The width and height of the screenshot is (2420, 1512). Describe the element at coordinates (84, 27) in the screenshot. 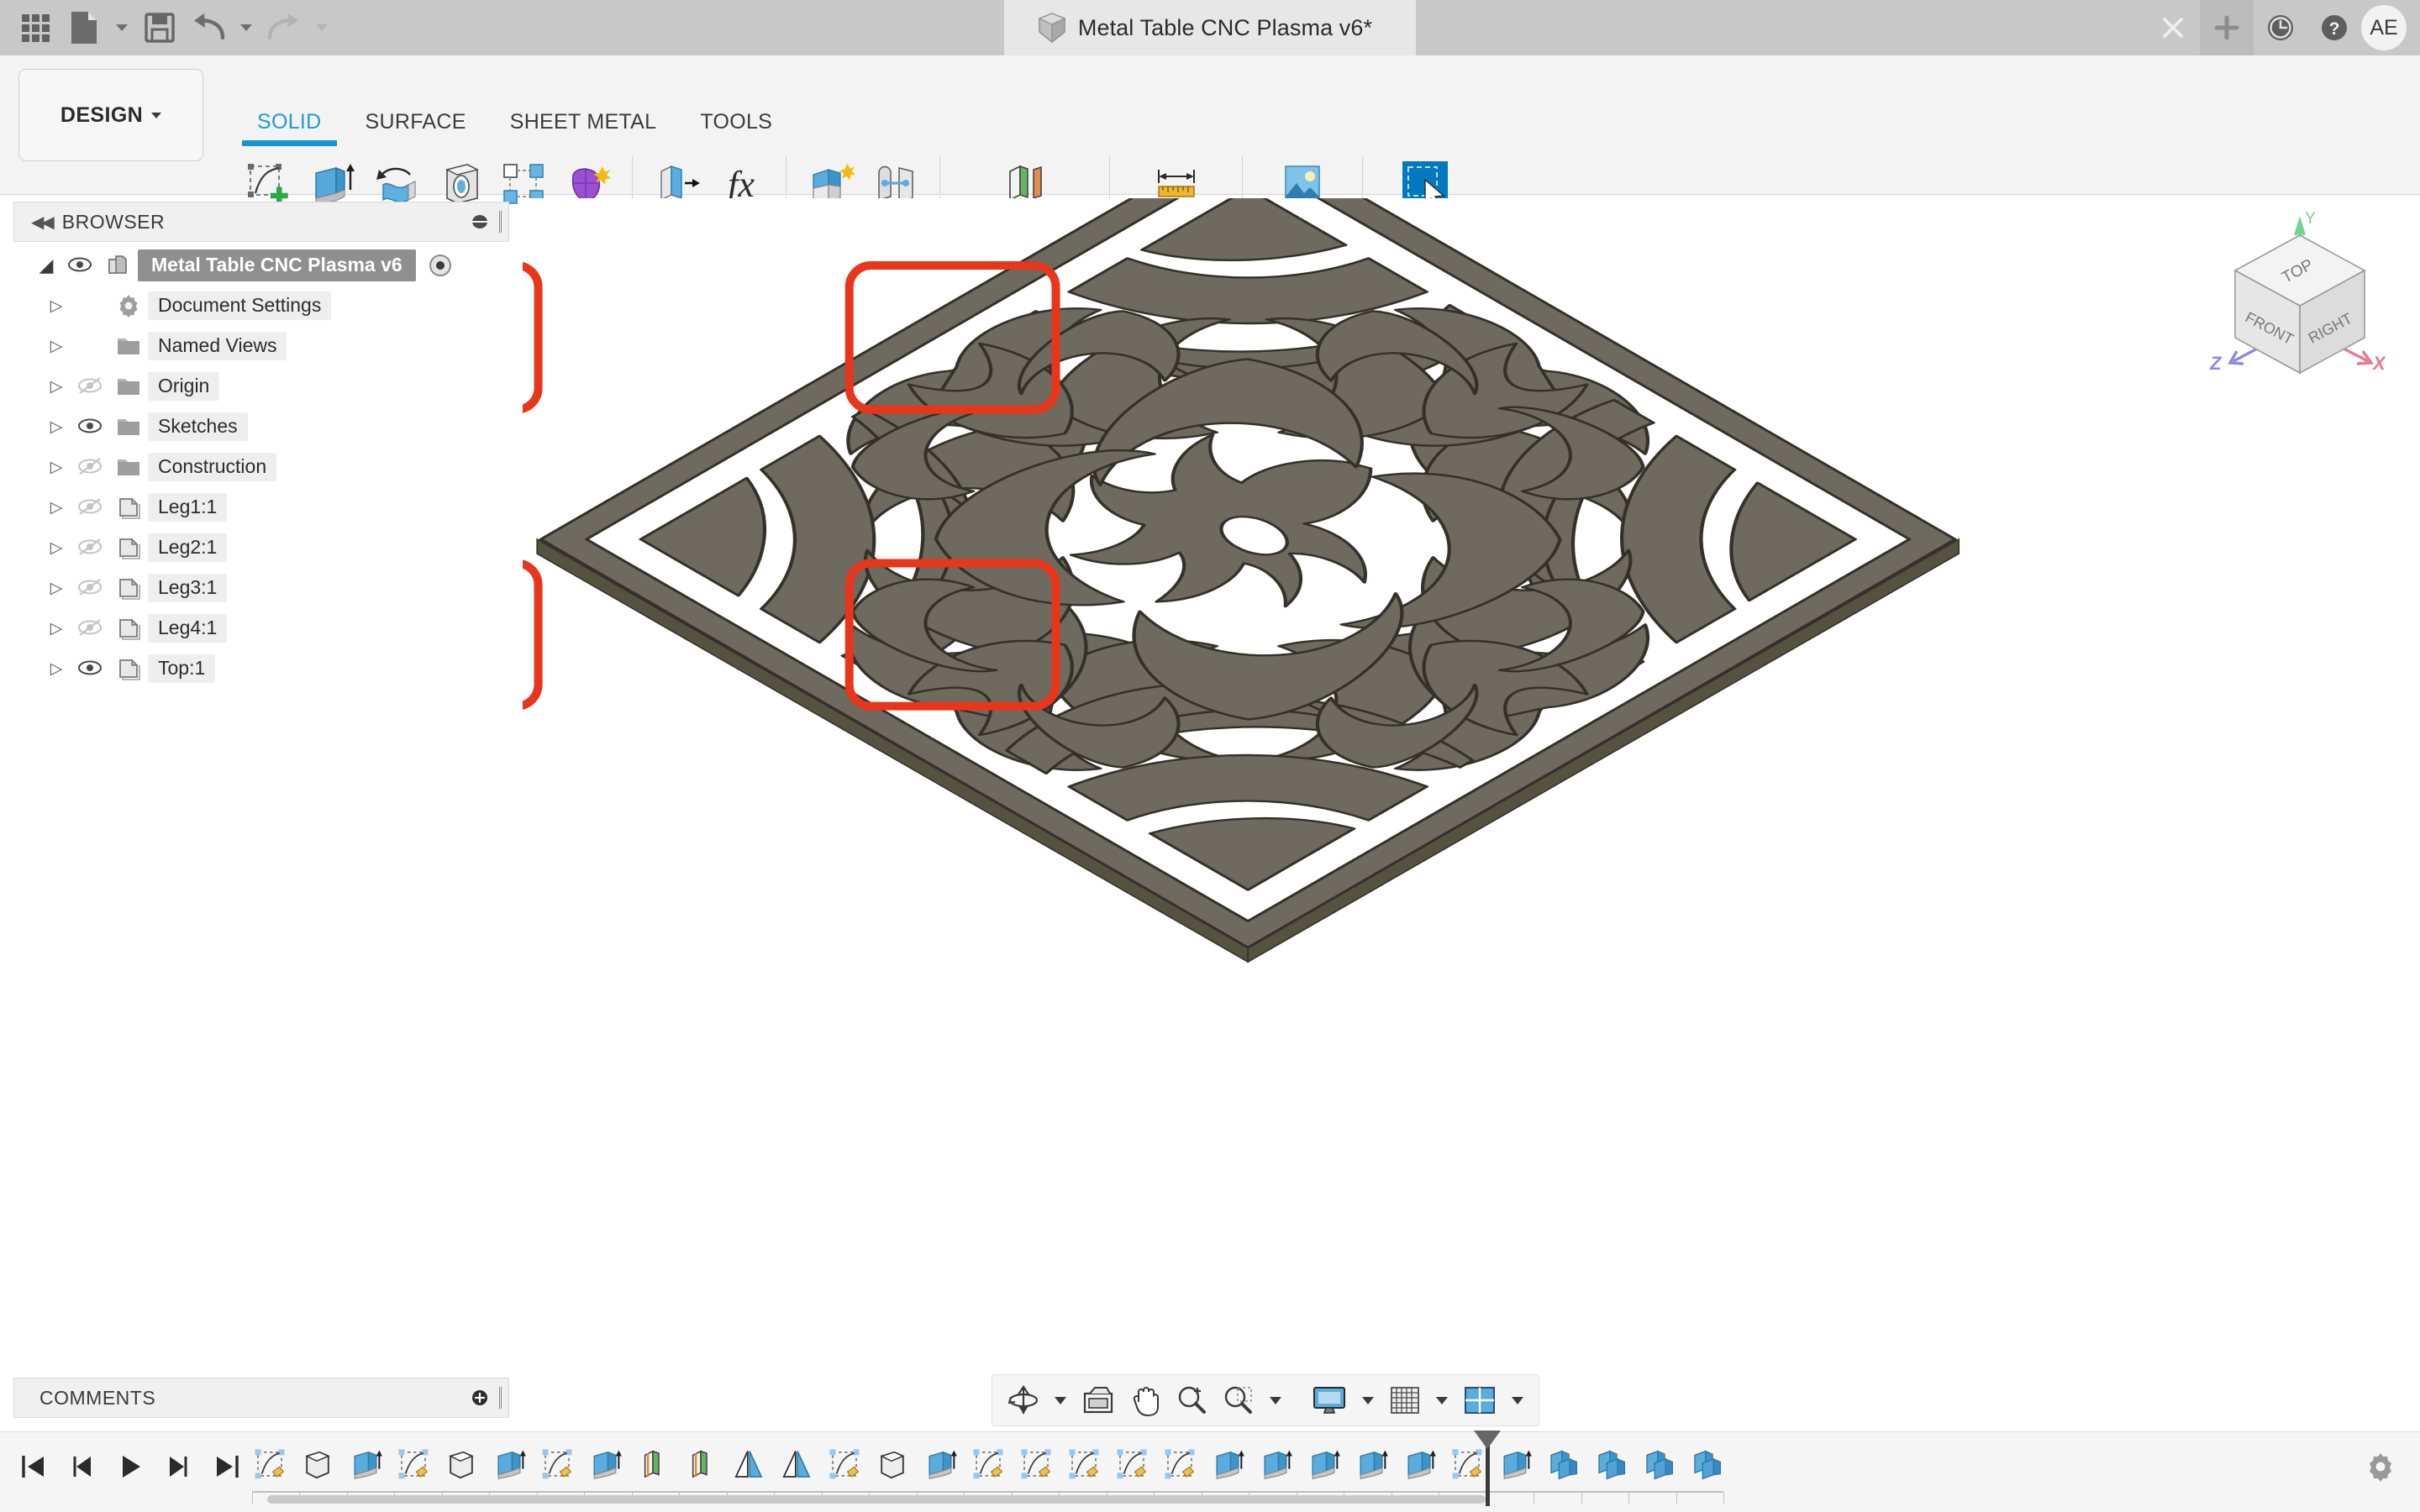

I see `new-document-button` at that location.